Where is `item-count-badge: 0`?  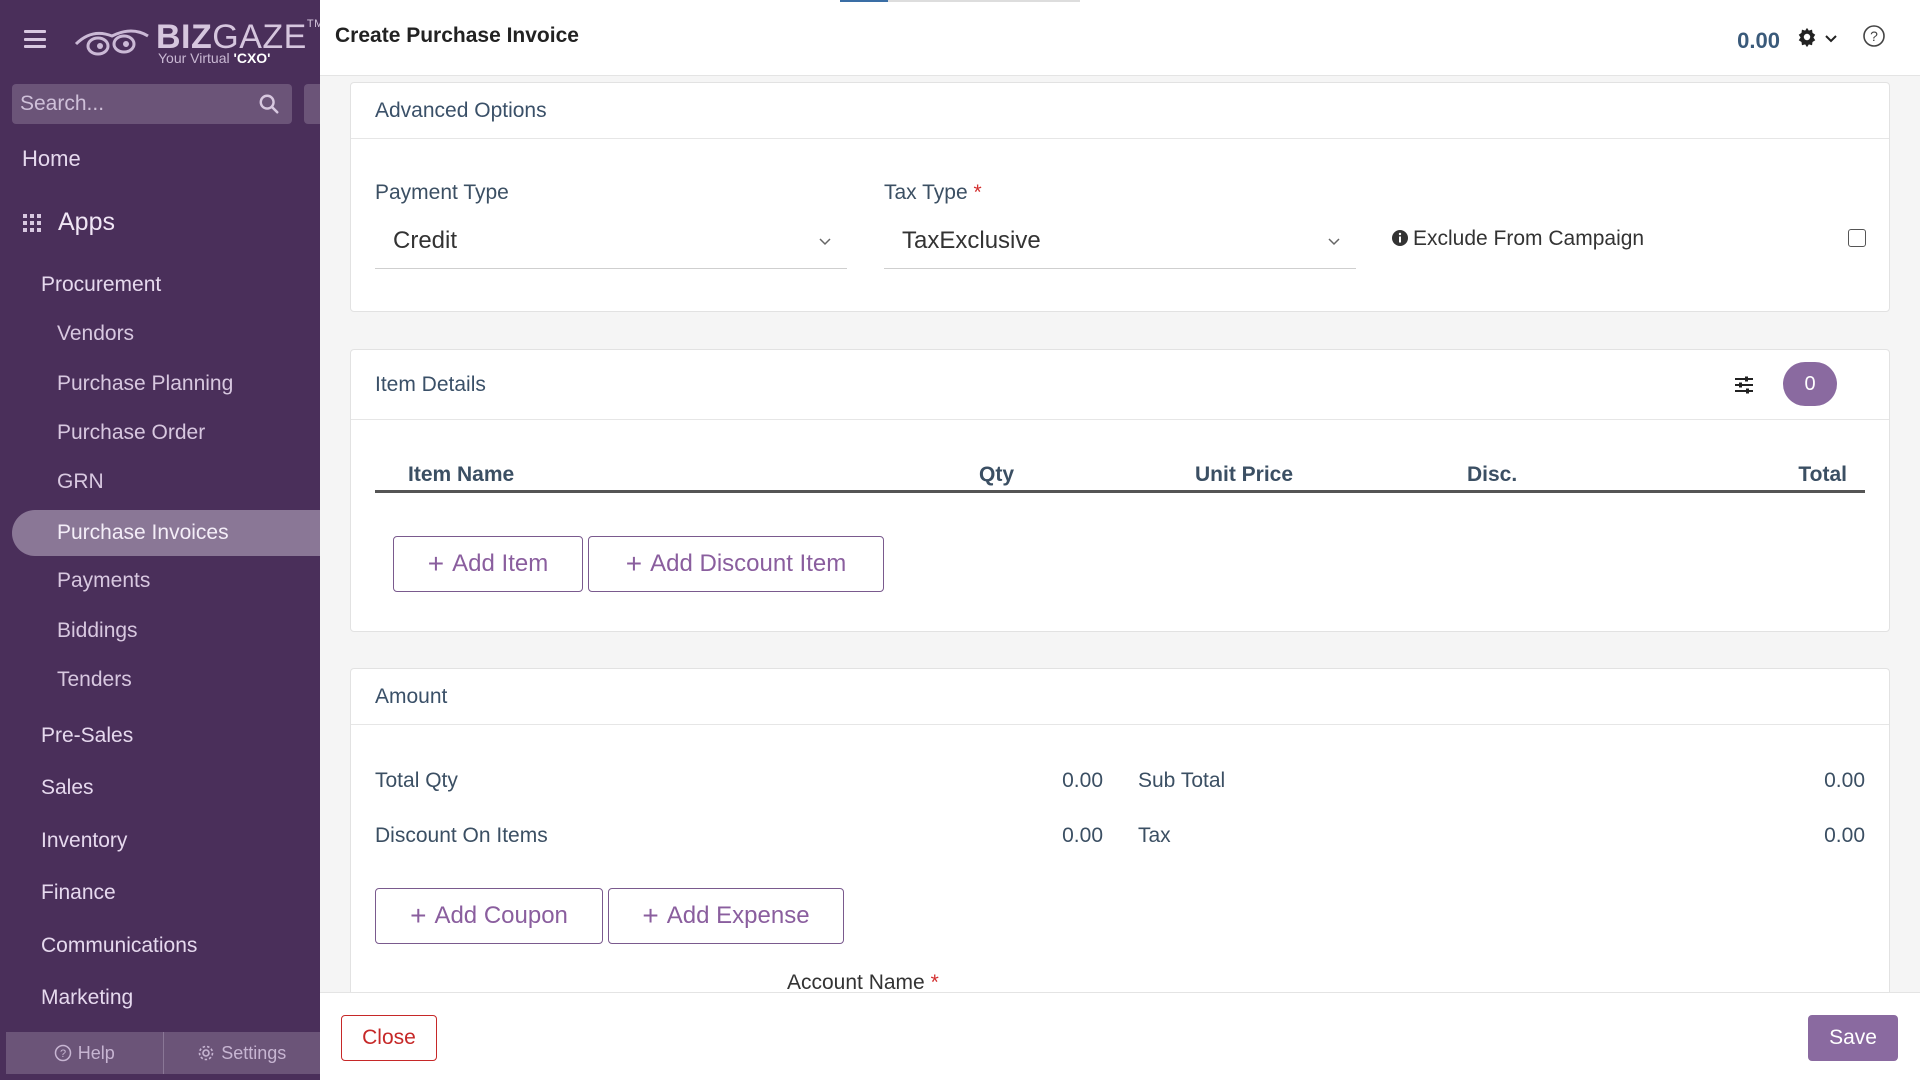
item-count-badge: 0 is located at coordinates (1810, 384).